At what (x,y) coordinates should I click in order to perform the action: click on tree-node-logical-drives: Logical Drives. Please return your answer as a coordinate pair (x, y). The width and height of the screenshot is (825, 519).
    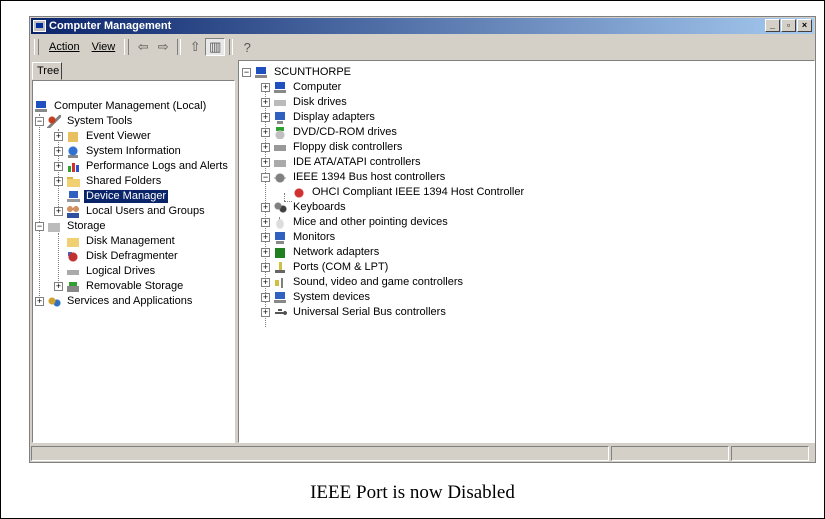
    Looking at the image, I should click on (111, 271).